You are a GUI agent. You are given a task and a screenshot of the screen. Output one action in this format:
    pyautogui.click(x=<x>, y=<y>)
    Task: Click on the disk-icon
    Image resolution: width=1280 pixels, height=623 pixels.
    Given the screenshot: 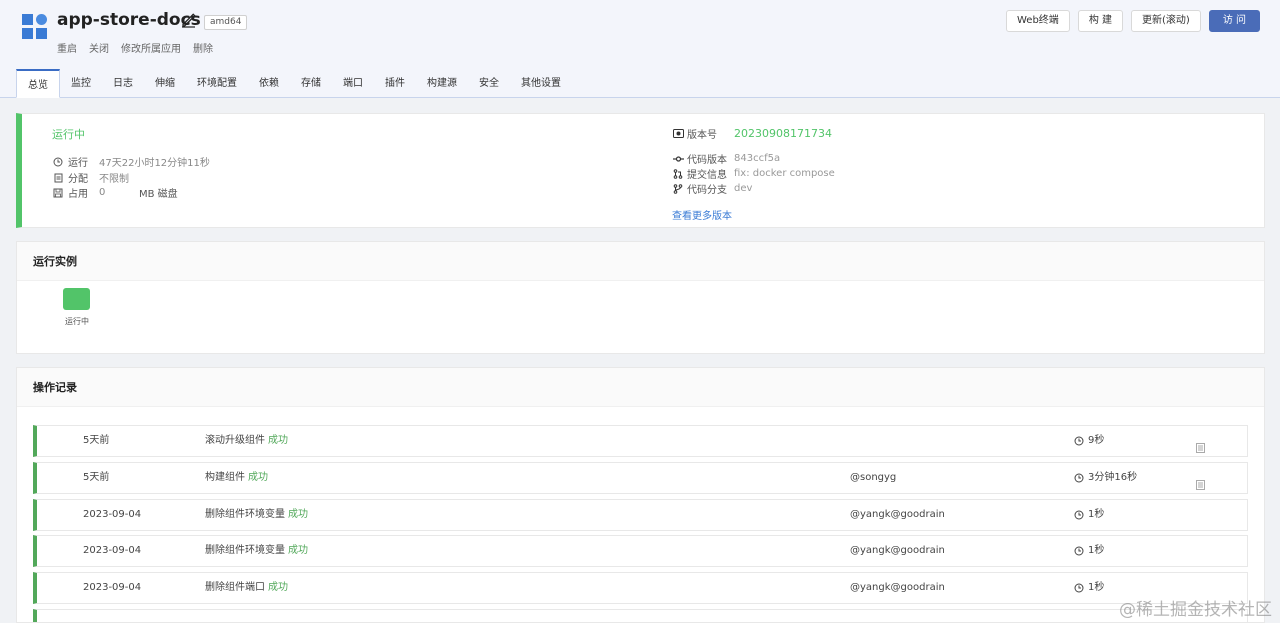 What is the action you would take?
    pyautogui.click(x=58, y=193)
    